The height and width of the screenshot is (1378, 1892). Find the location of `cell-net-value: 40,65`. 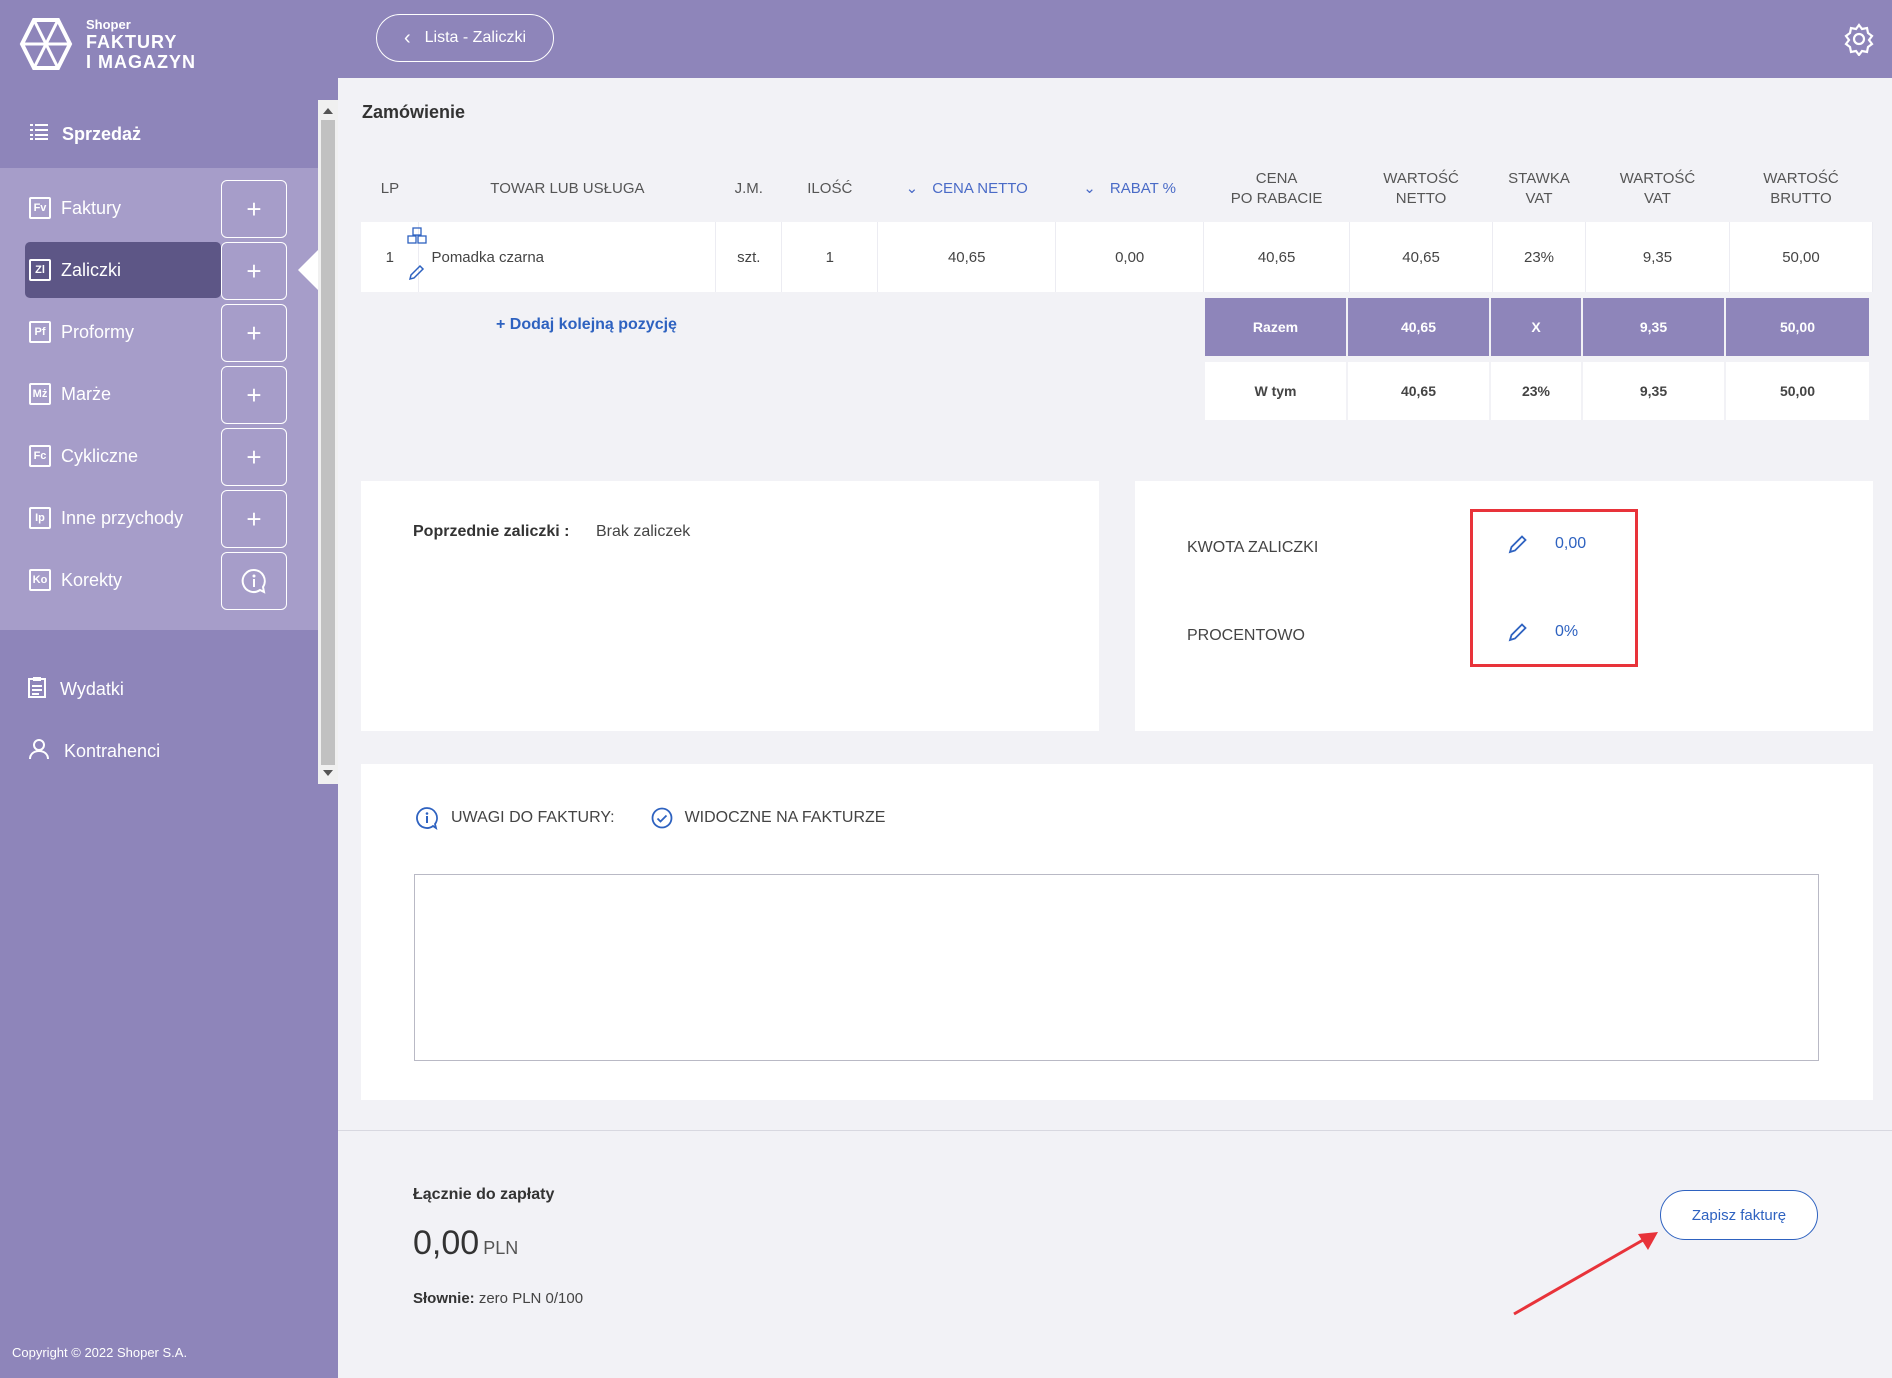

cell-net-value: 40,65 is located at coordinates (1421, 257).